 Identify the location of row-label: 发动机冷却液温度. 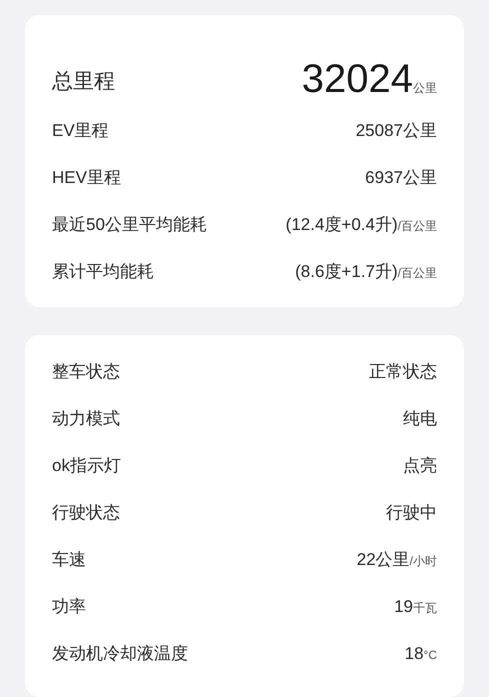
(120, 654).